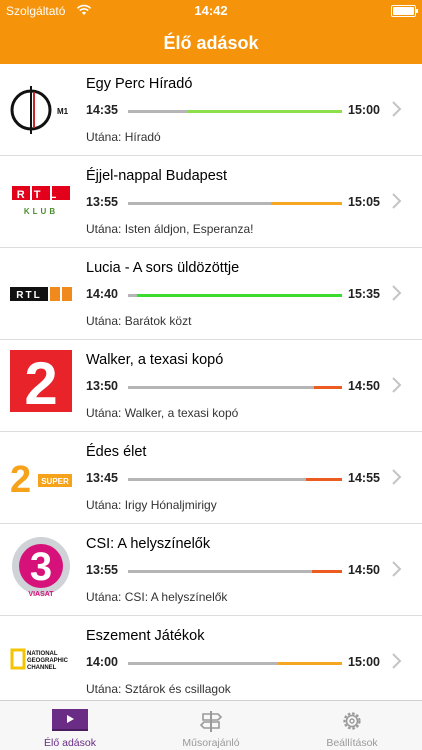 The height and width of the screenshot is (750, 422). What do you see at coordinates (148, 544) in the screenshot?
I see `program-title: CSI: A helyszínelők` at bounding box center [148, 544].